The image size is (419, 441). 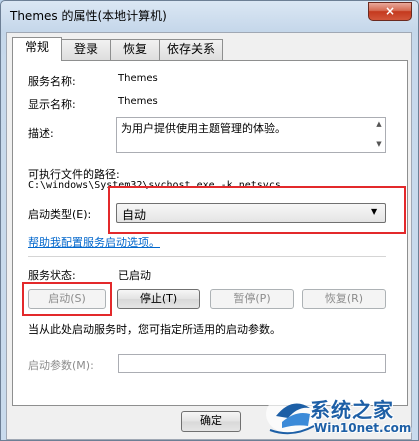 I want to click on pause-button: 暂停(P), so click(x=252, y=299).